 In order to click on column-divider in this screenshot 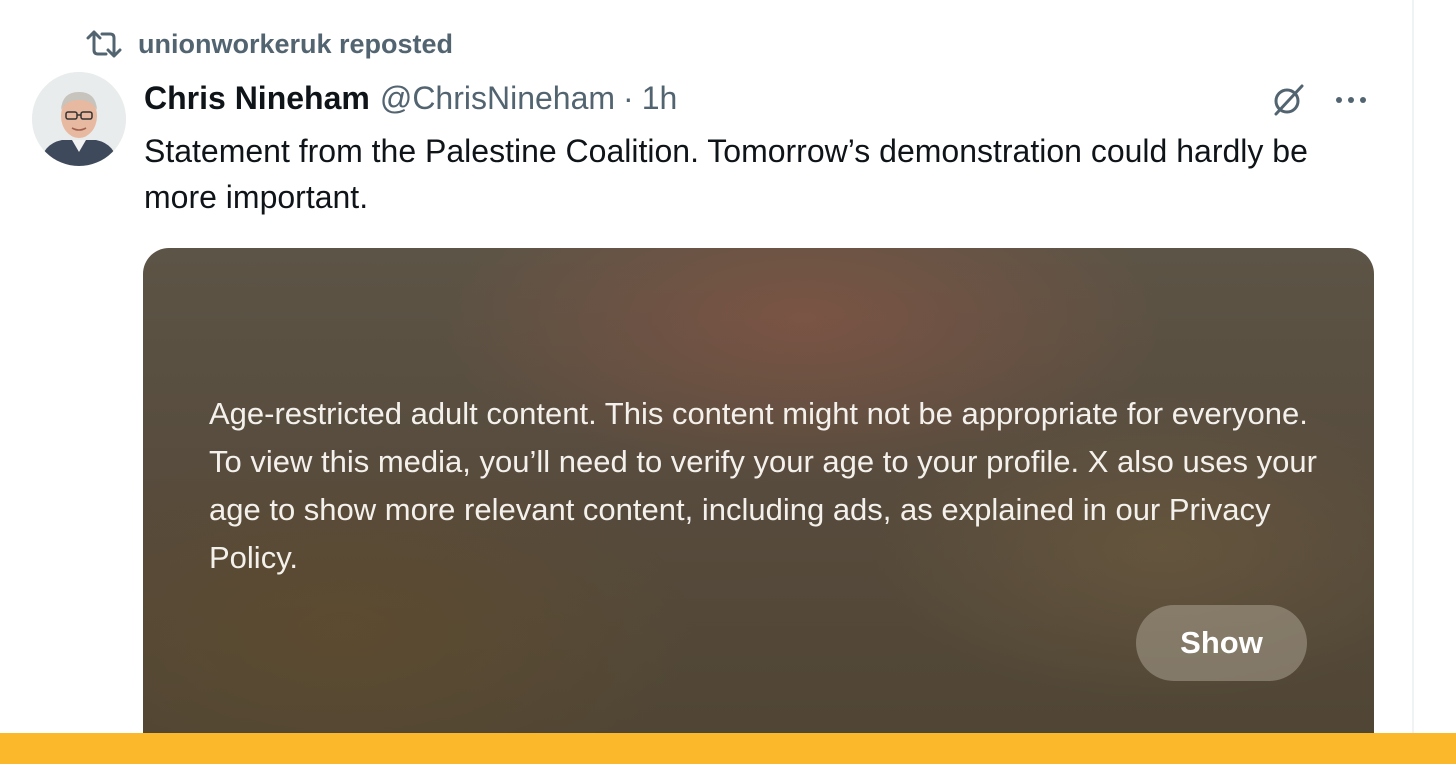, I will do `click(1413, 382)`.